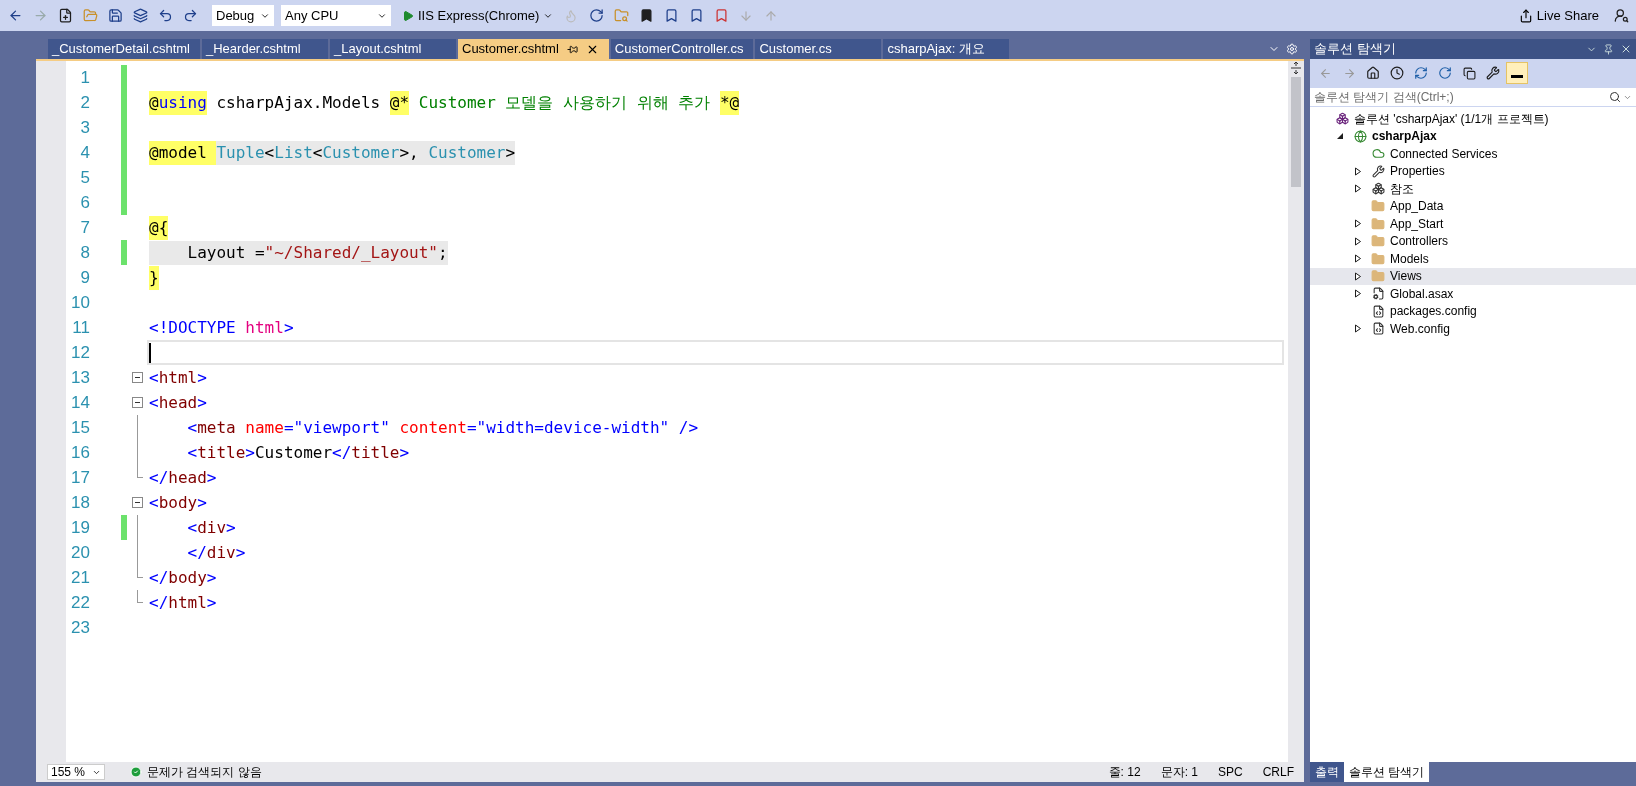 Image resolution: width=1636 pixels, height=786 pixels. Describe the element at coordinates (84, 202) in the screenshot. I see `line-number: 6` at that location.